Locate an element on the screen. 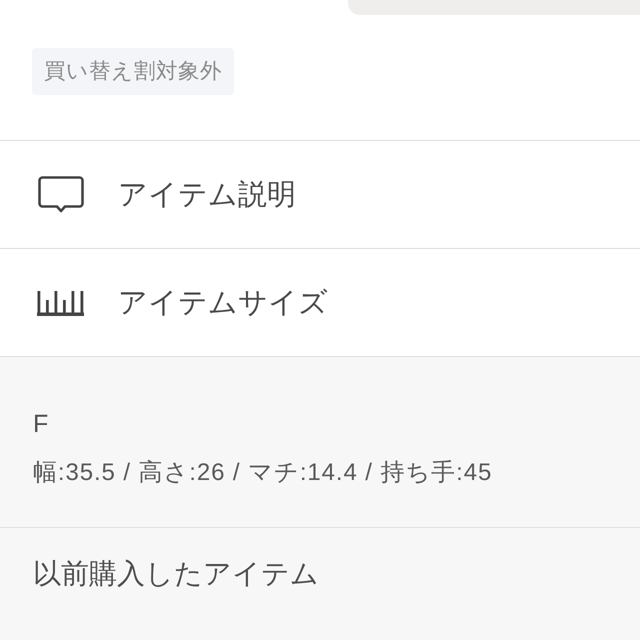  section-title: 以前購入したアイテム is located at coordinates (176, 573).